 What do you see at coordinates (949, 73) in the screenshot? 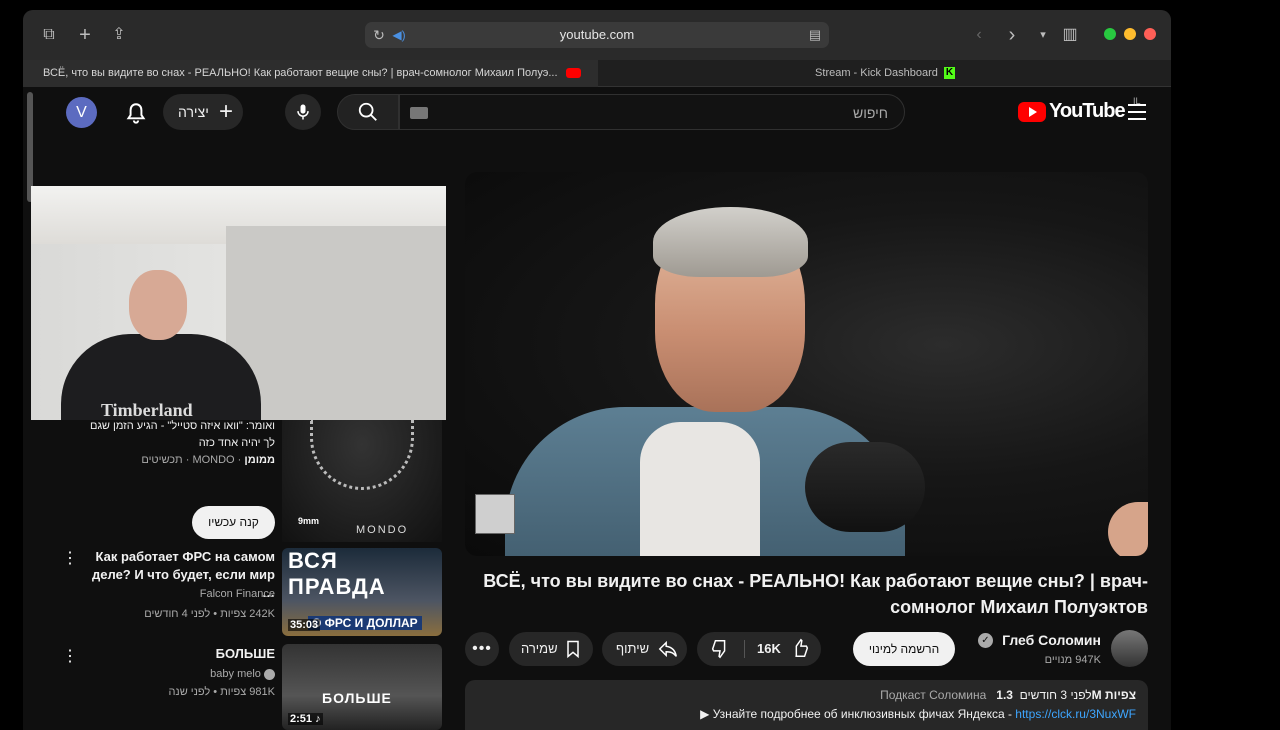
I see `kick-favicon-icon: K` at bounding box center [949, 73].